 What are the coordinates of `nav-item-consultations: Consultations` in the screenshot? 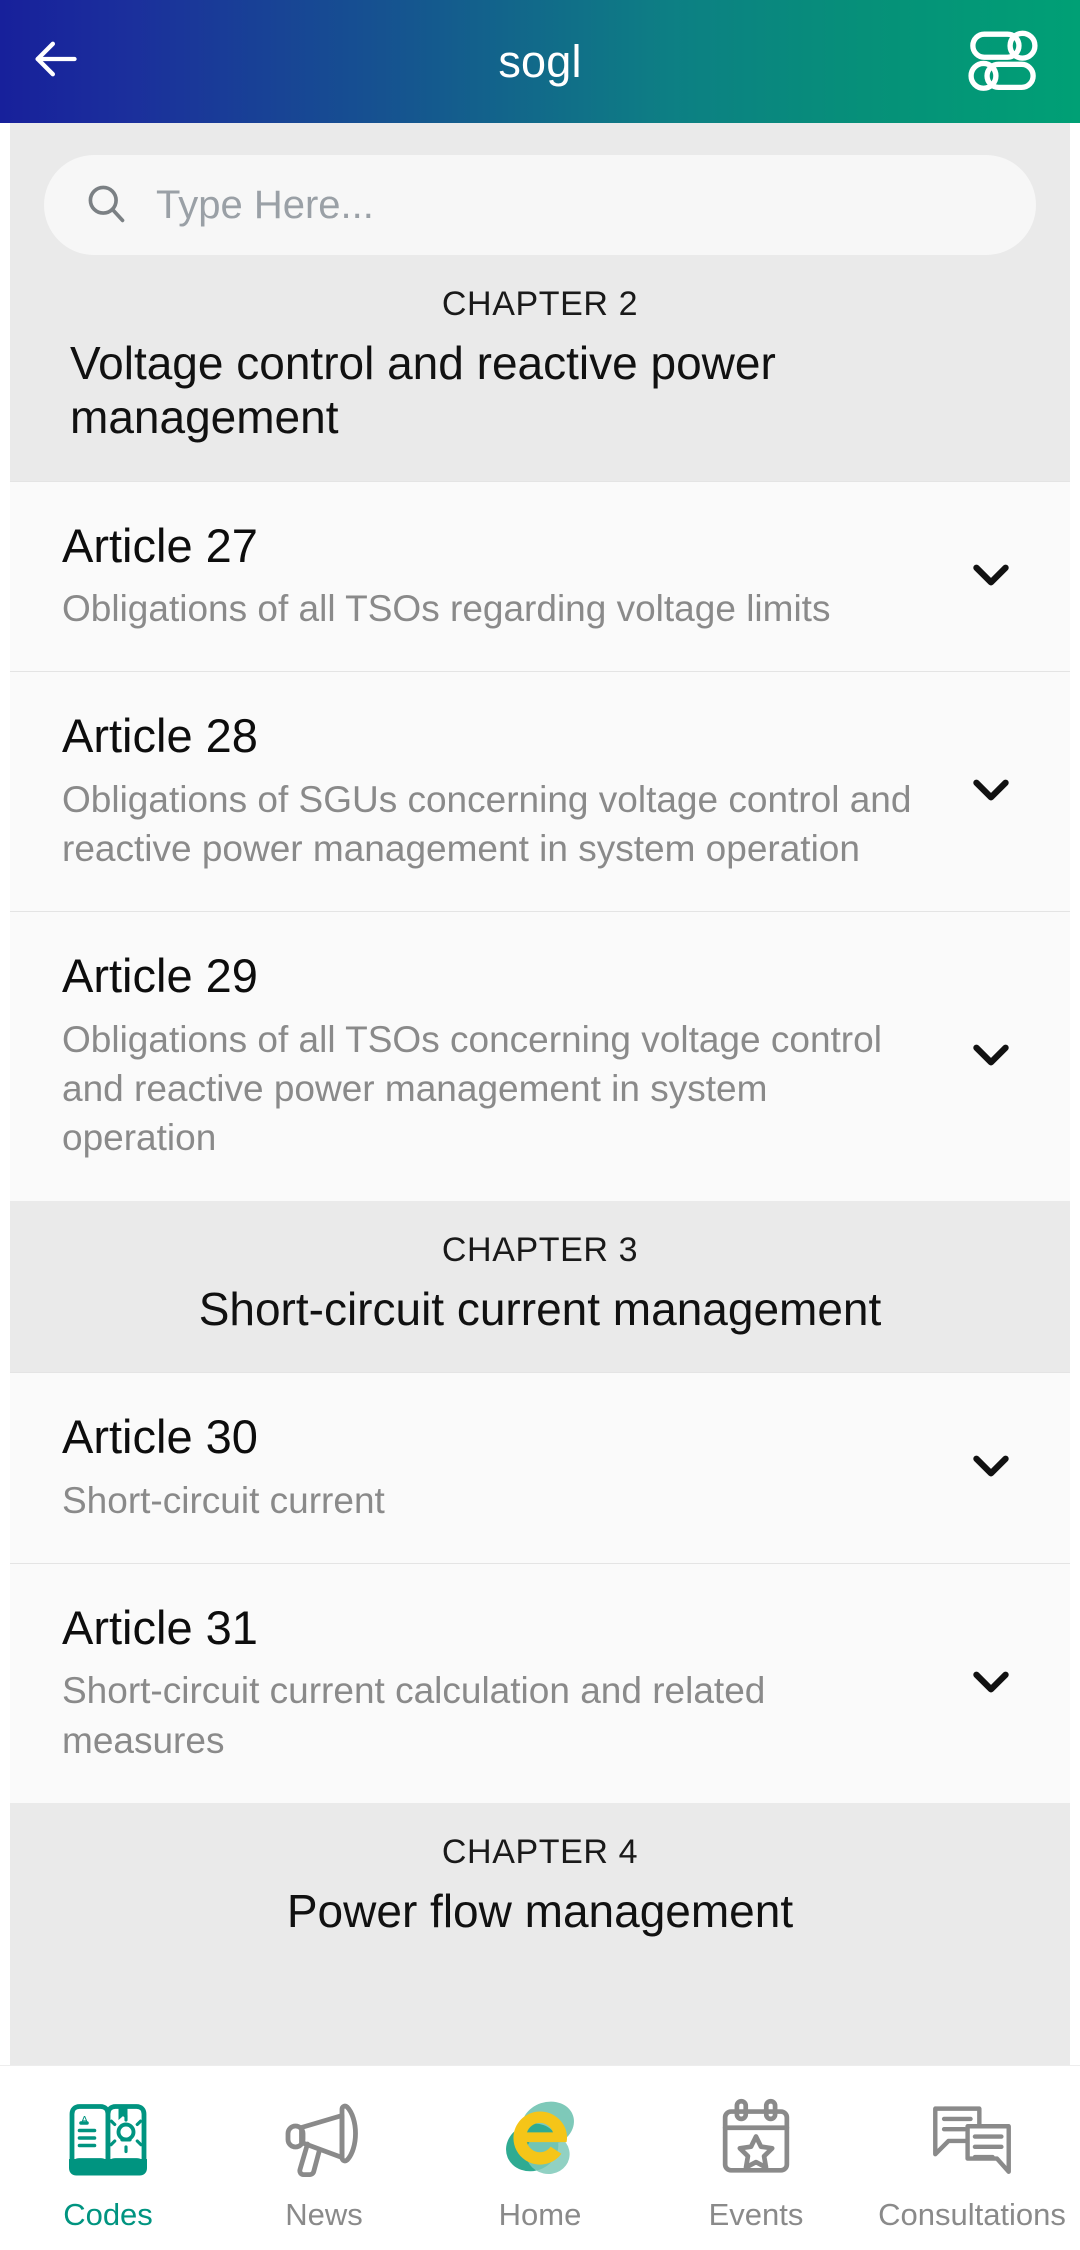 It's located at (972, 2158).